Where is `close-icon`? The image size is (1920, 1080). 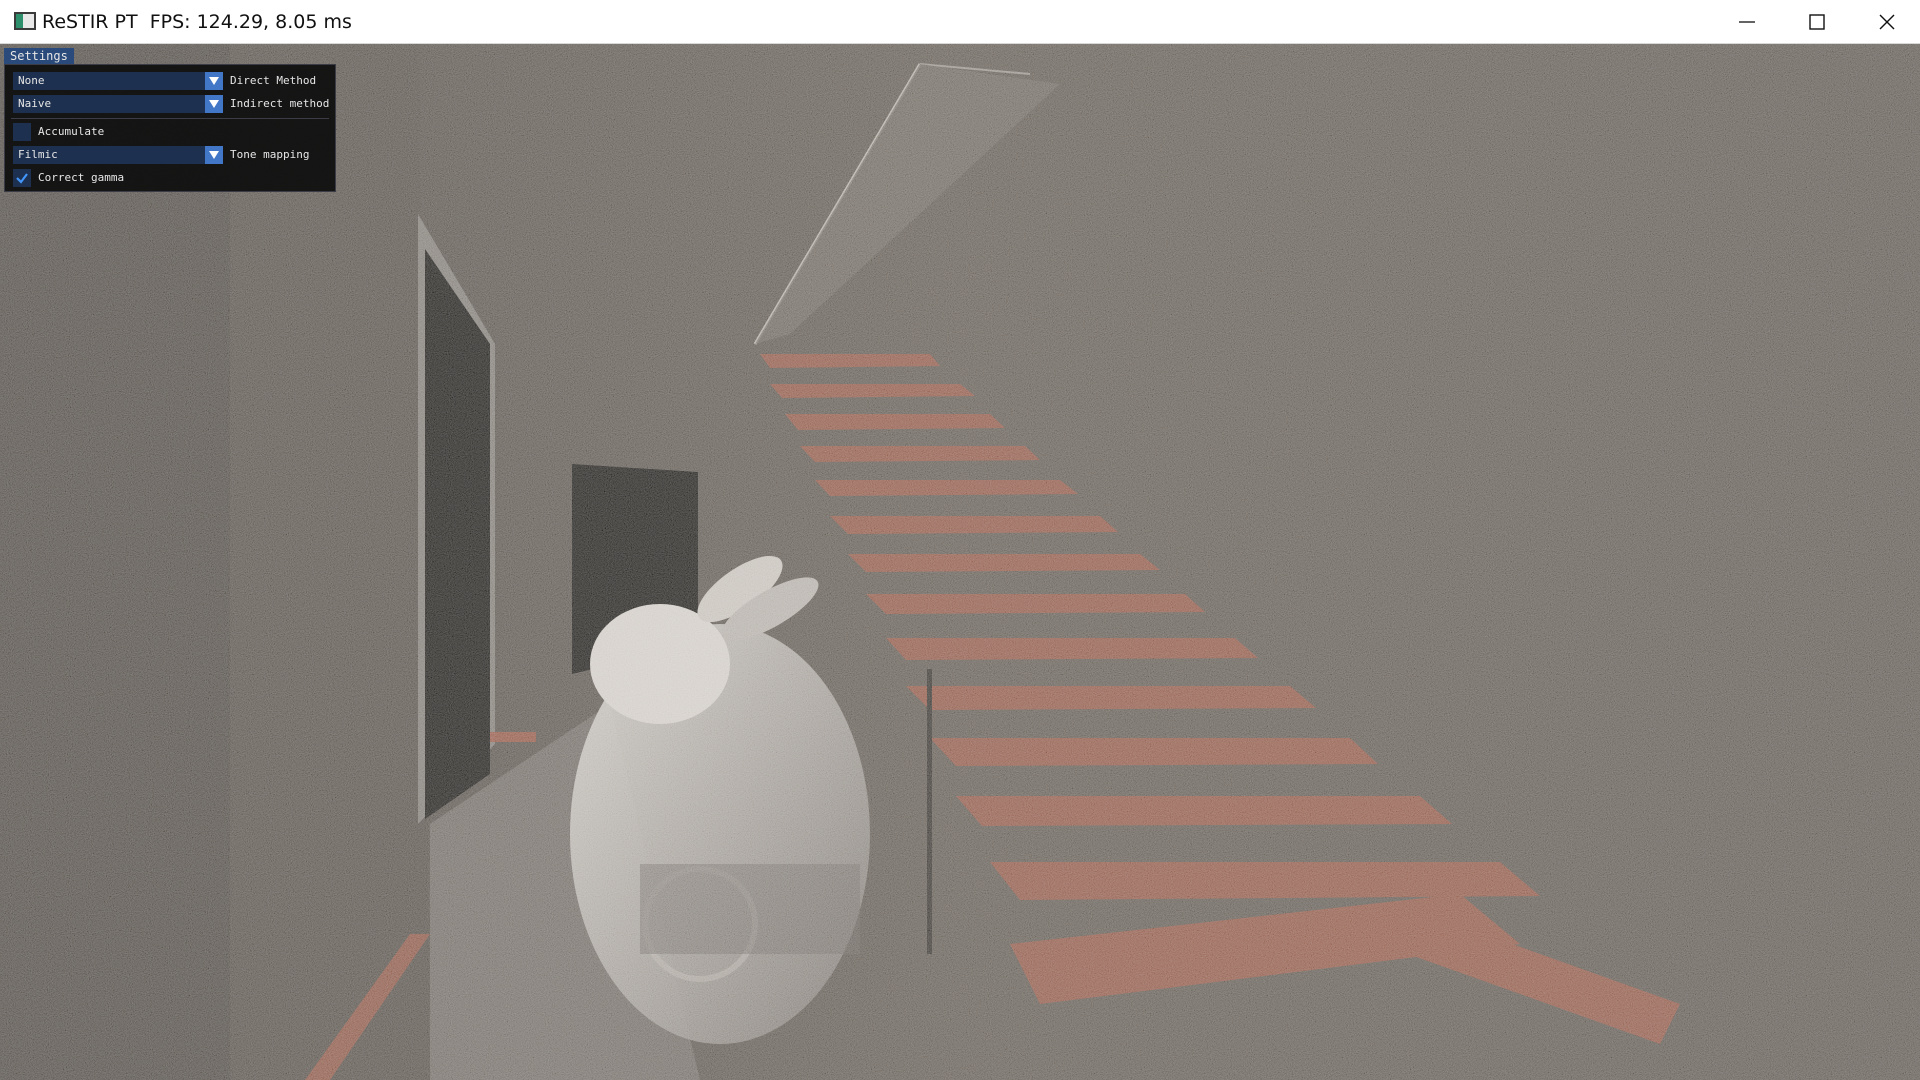
close-icon is located at coordinates (1887, 22).